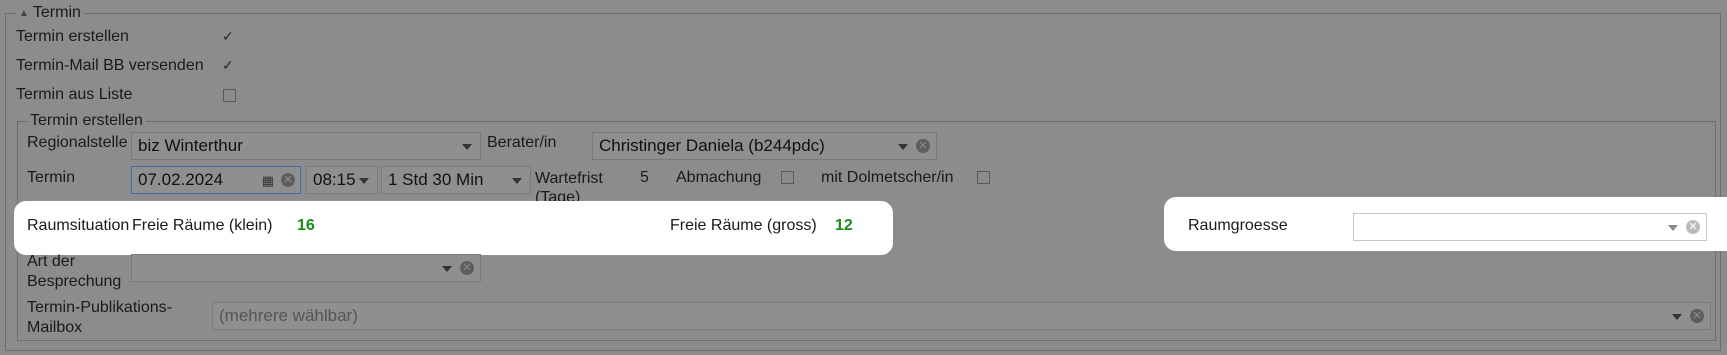  Describe the element at coordinates (787, 177) in the screenshot. I see `abmachung-checkbox` at that location.